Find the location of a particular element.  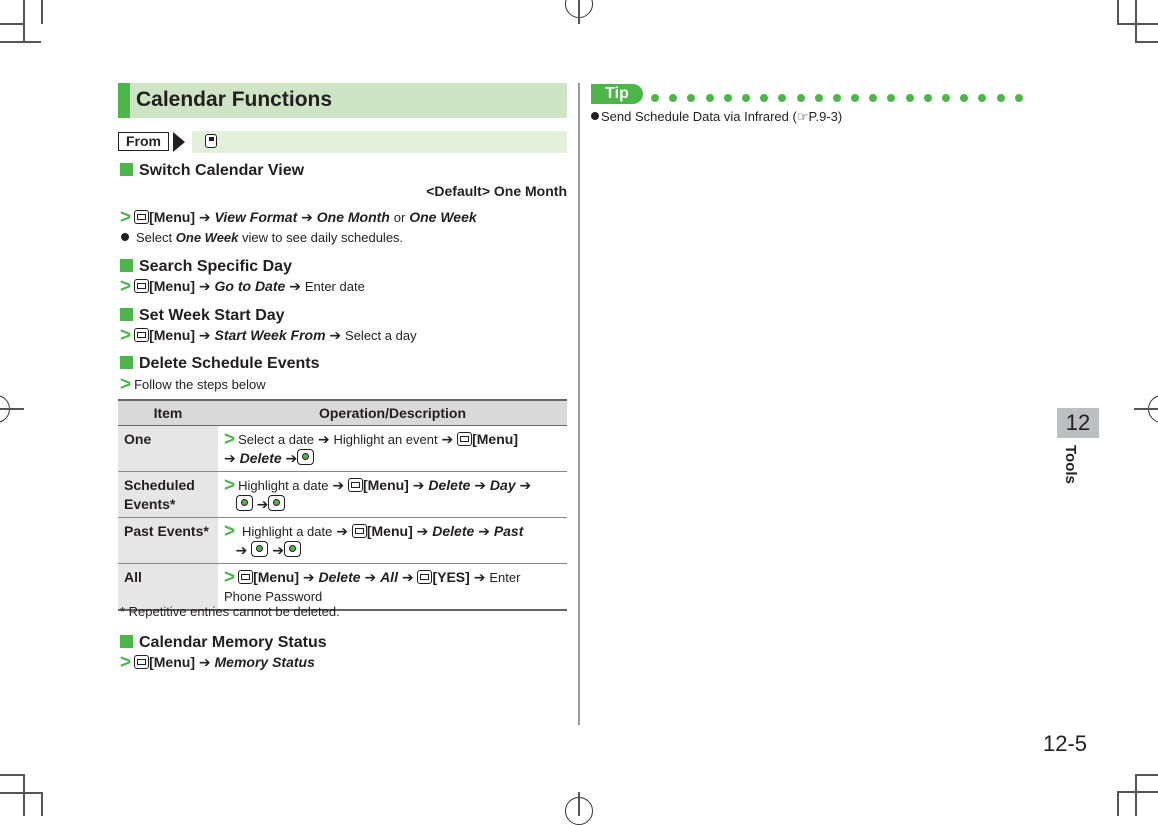

footnote: * Repetitive entries cannot be deleted. is located at coordinates (230, 611).